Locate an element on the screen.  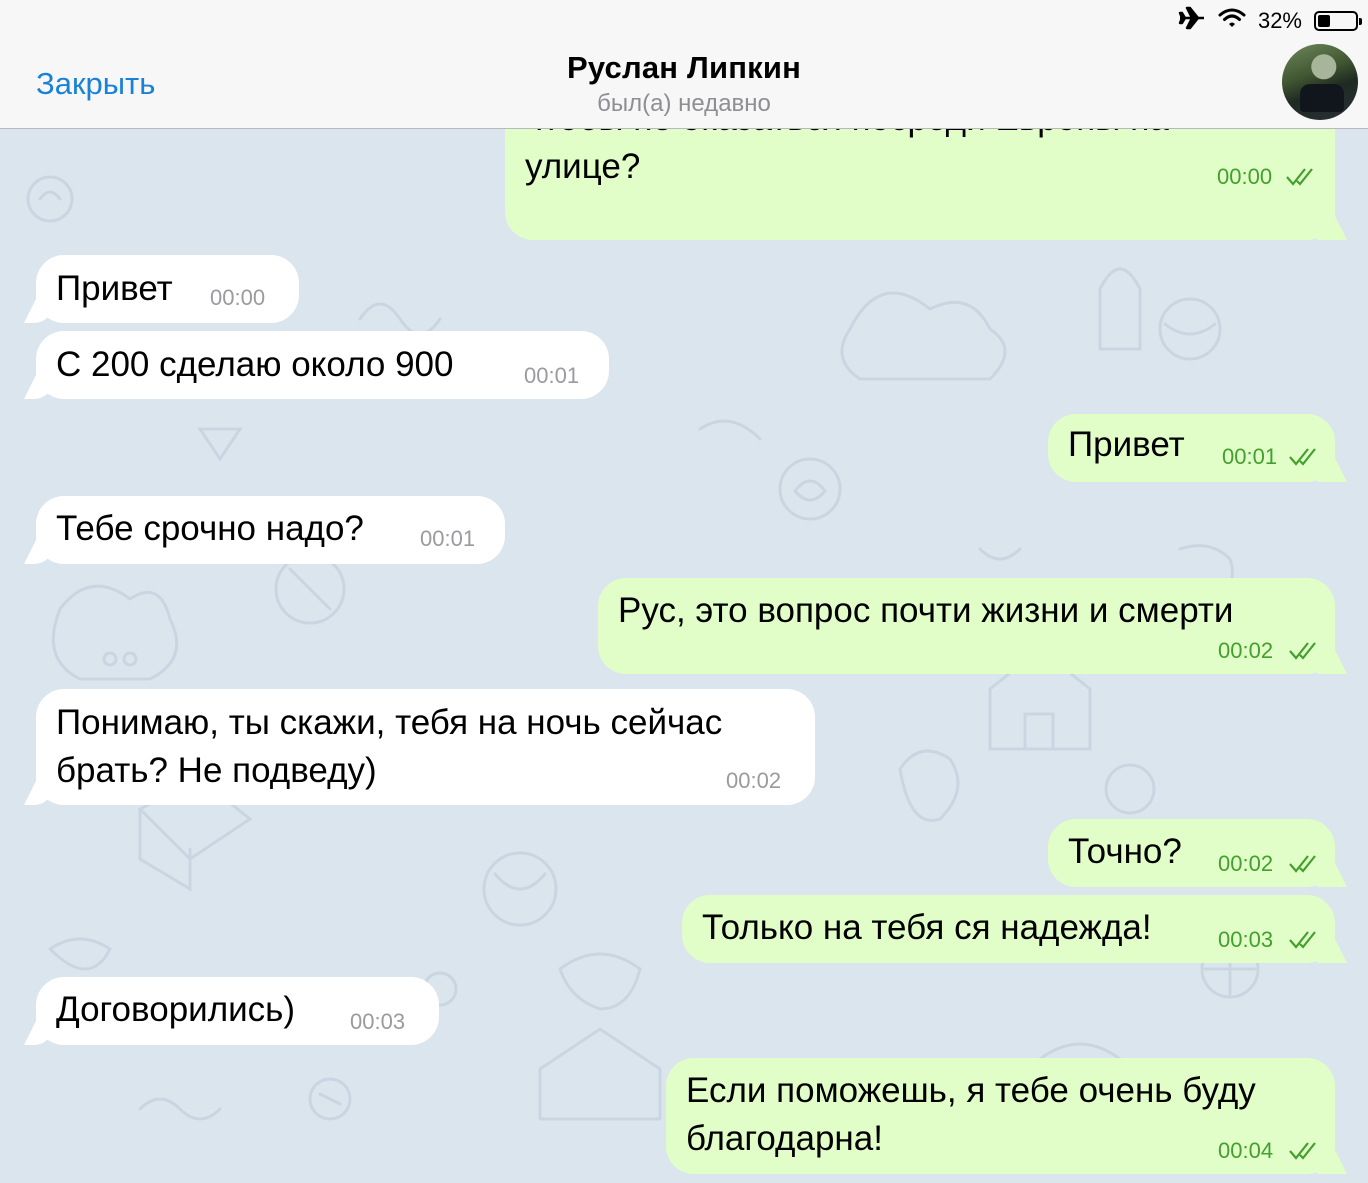
message-incoming: Тебе срочно надо? 00:01 is located at coordinates (270, 530).